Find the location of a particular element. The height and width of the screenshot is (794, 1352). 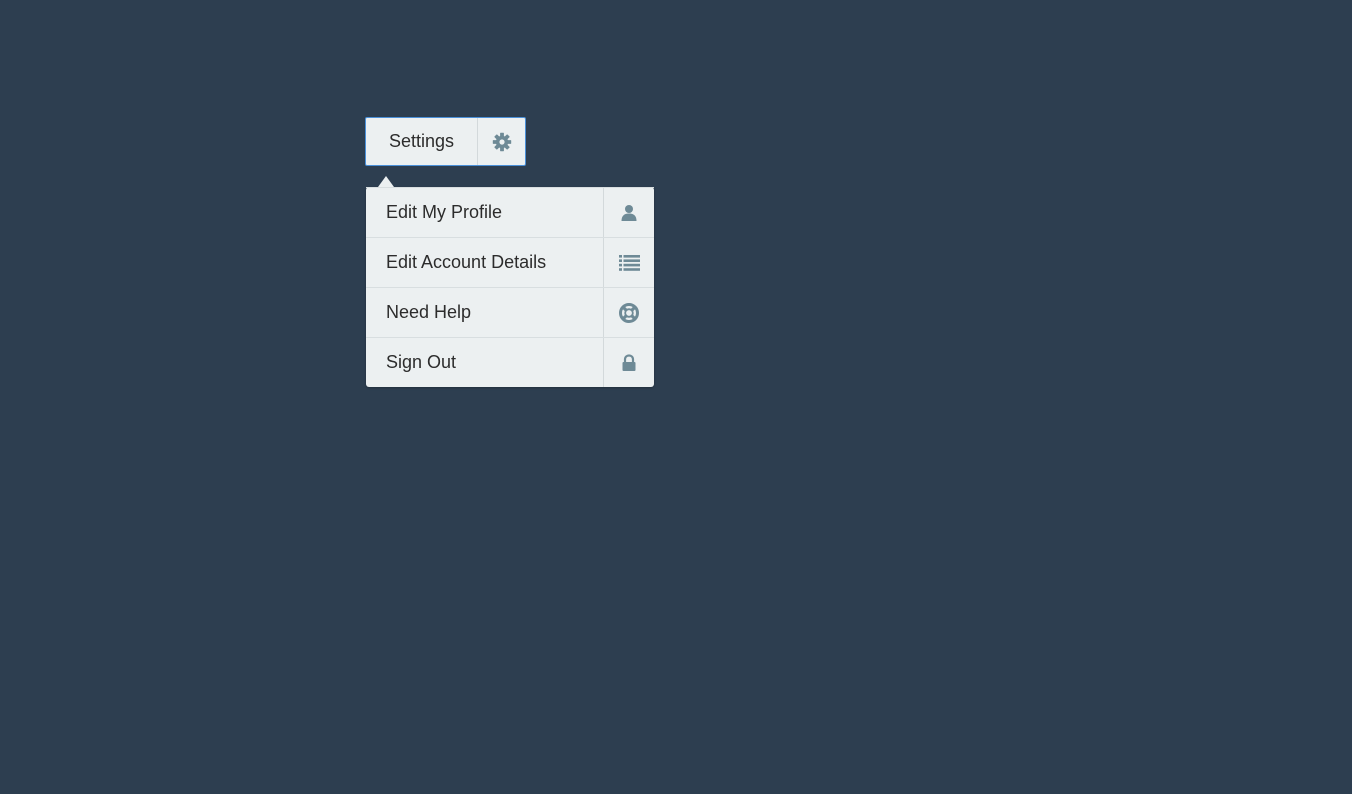

menu-item-label: Need Help is located at coordinates (485, 312).